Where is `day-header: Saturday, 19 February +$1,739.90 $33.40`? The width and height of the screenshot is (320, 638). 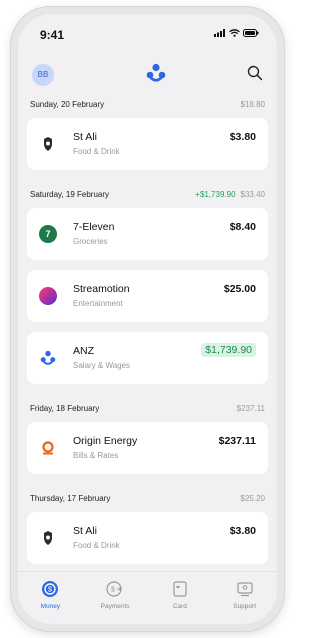
day-header: Saturday, 19 February +$1,739.90 $33.40 is located at coordinates (147, 194).